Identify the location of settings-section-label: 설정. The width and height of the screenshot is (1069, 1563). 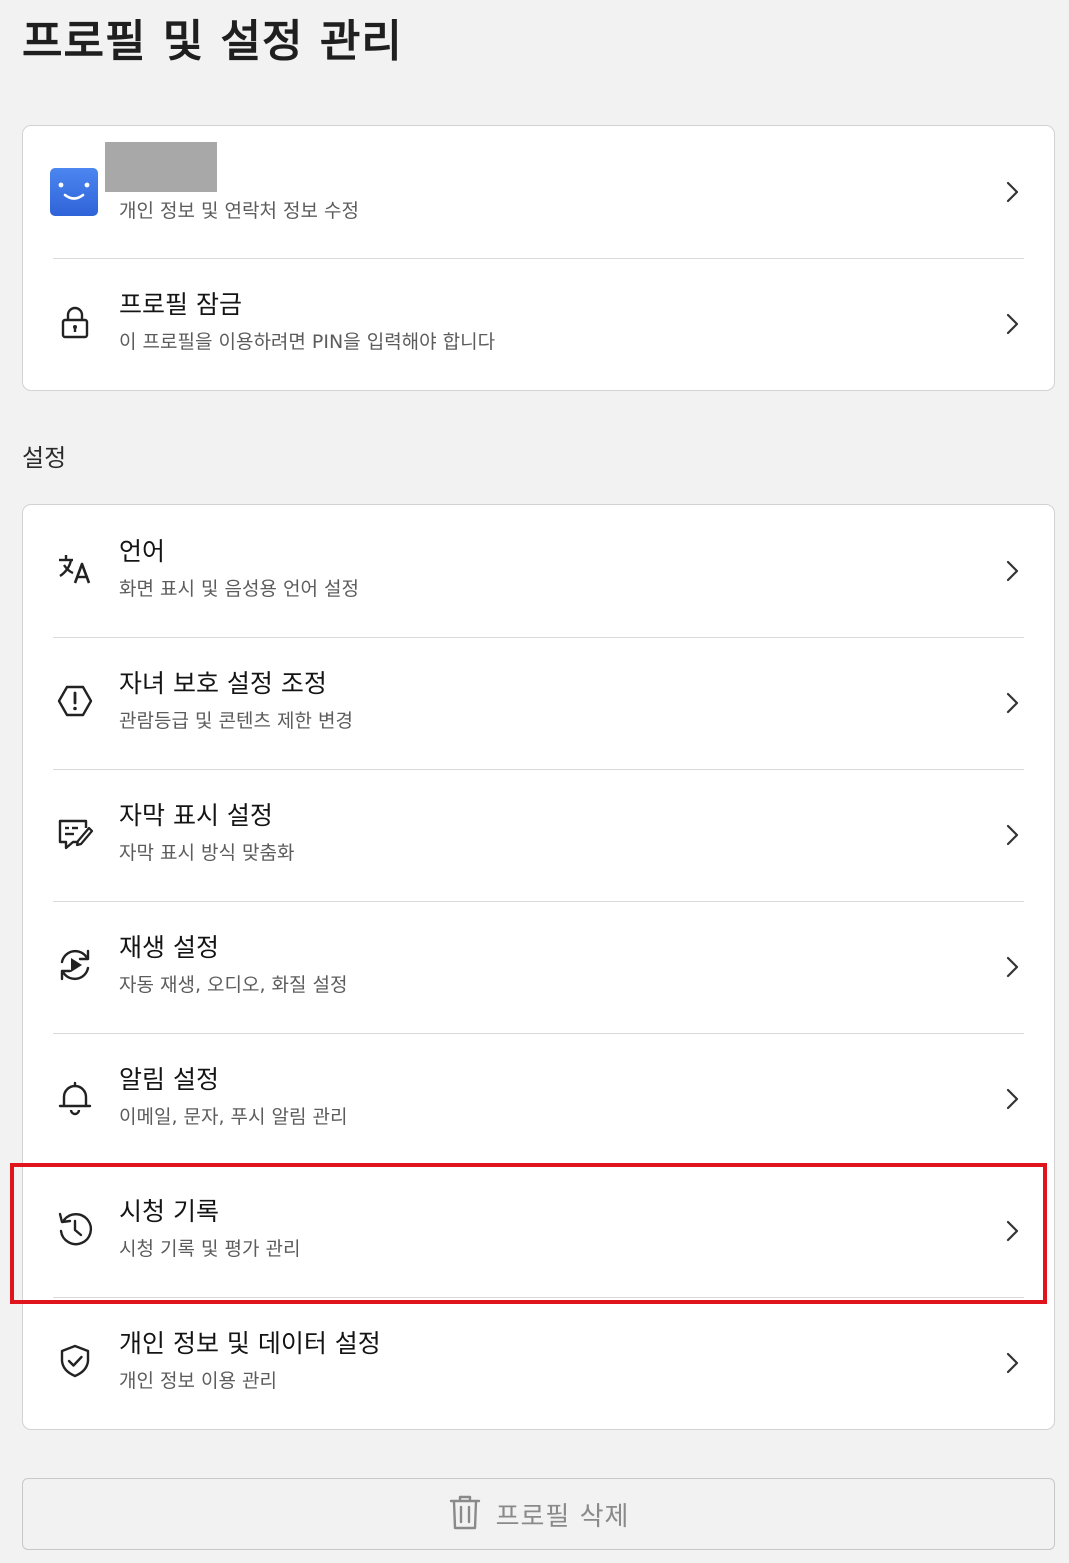
(44, 458).